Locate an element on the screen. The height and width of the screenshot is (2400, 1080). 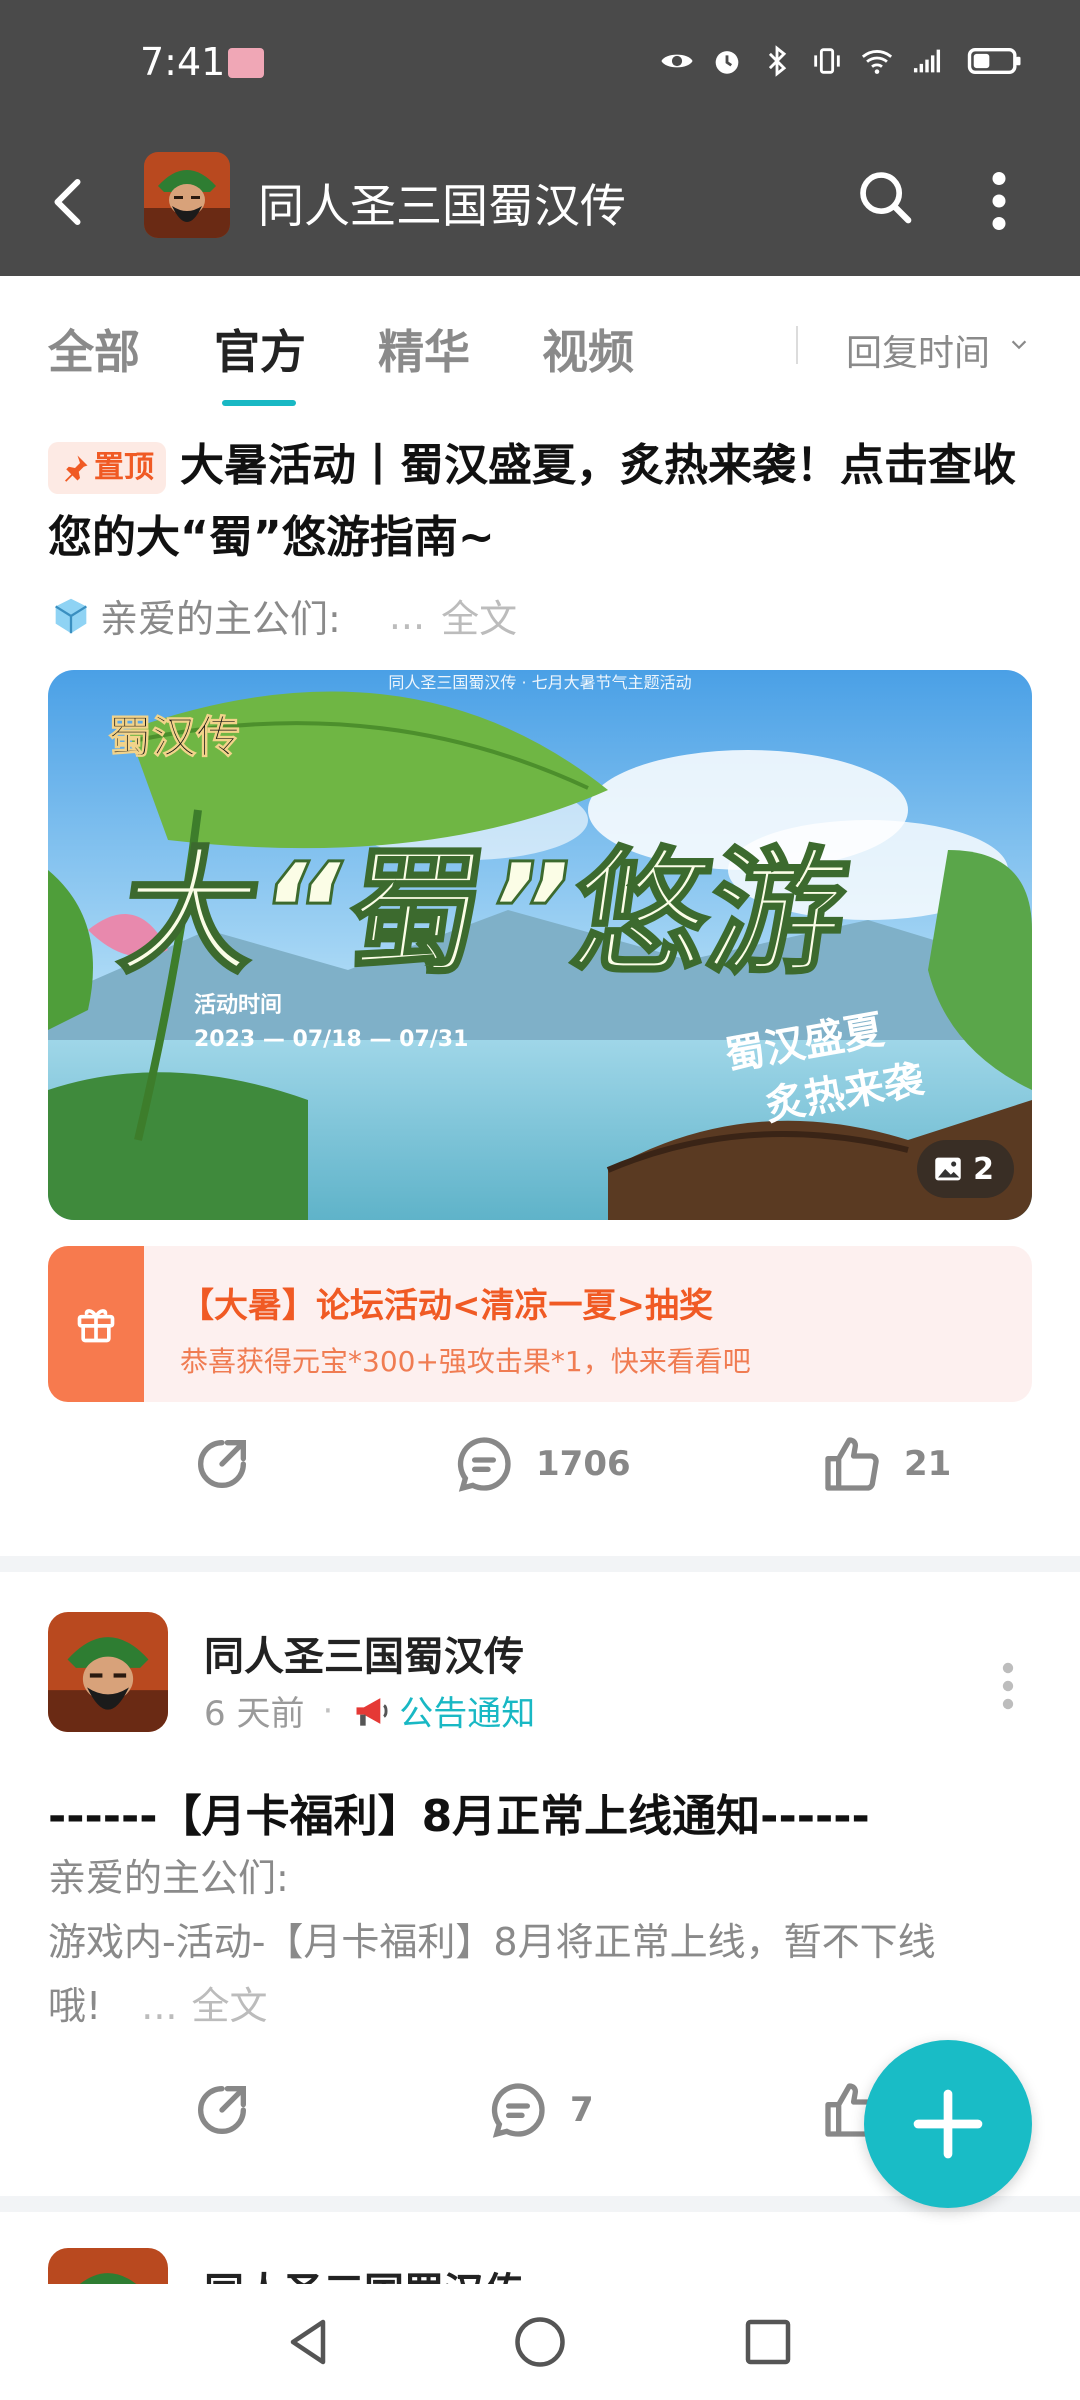
alarm-icon is located at coordinates (727, 62).